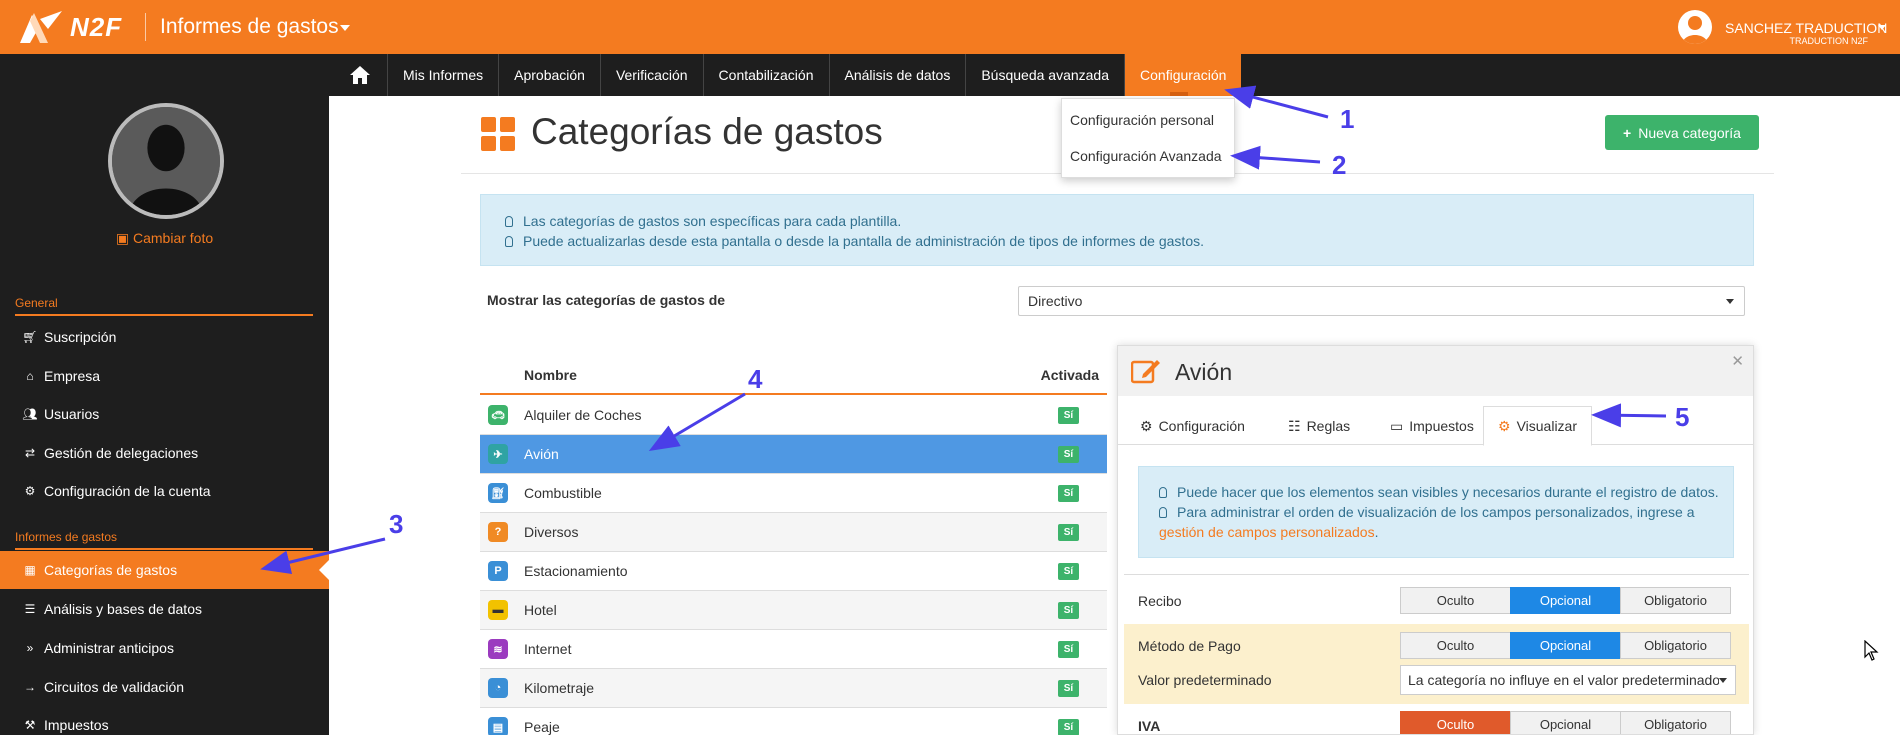 The width and height of the screenshot is (1900, 735). What do you see at coordinates (164, 720) in the screenshot?
I see `sidebar-item-impuestos: ⚒ Impuestos` at bounding box center [164, 720].